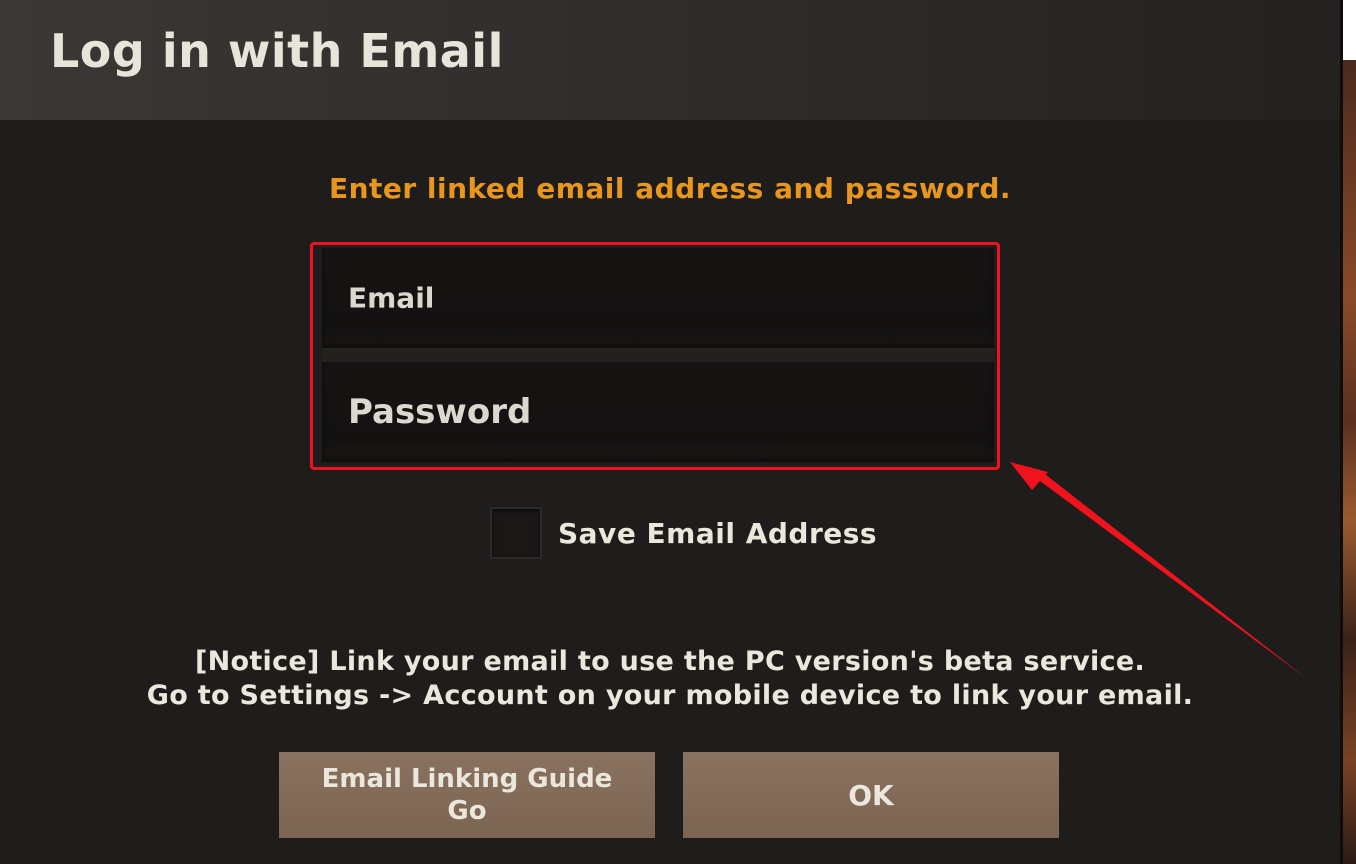 Image resolution: width=1356 pixels, height=864 pixels. I want to click on ok-button-label: OK, so click(871, 795).